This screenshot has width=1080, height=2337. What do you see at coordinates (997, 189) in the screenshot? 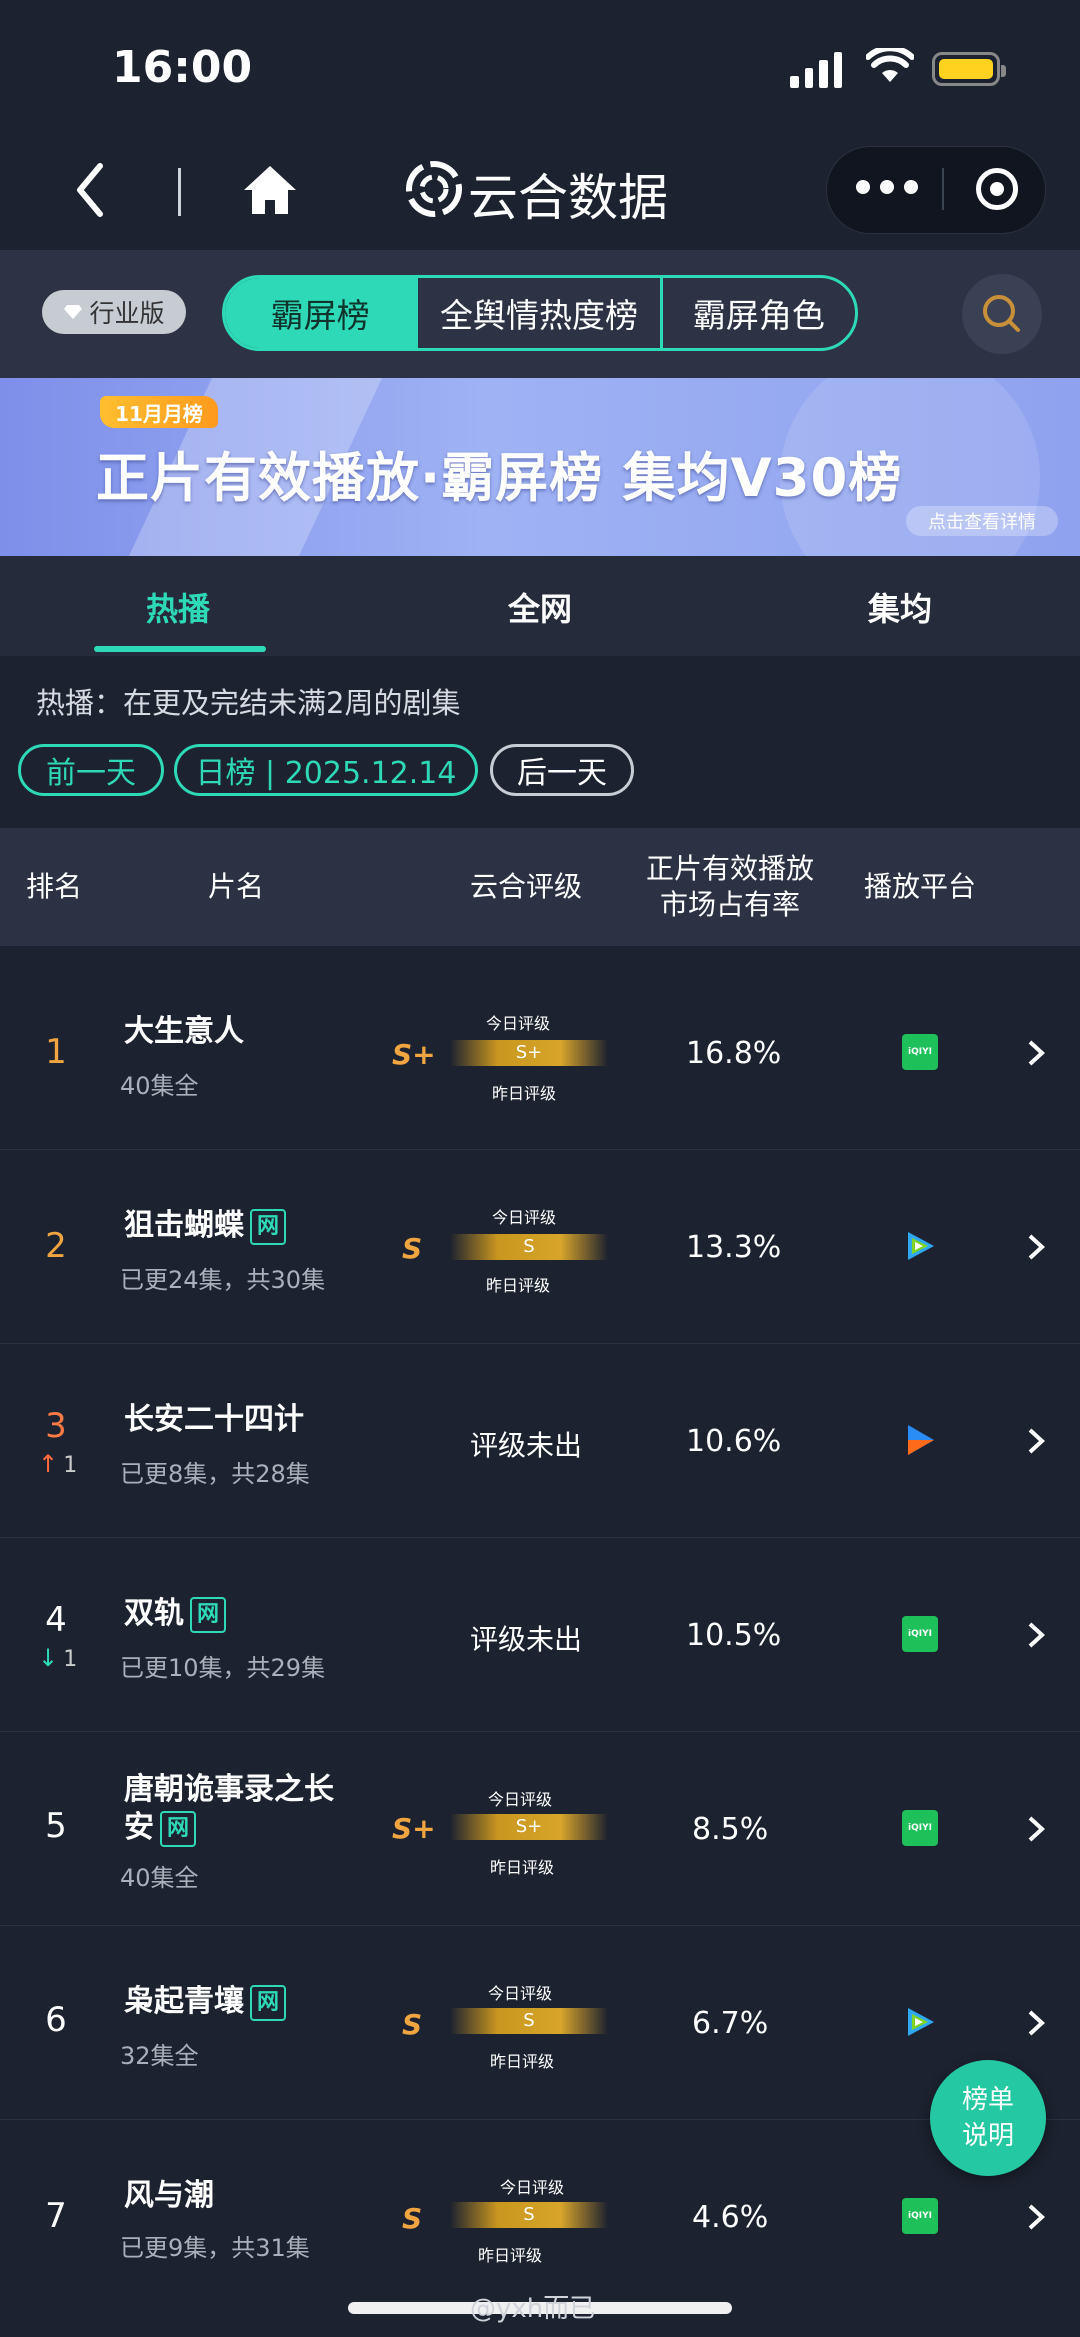
I see `close-miniprogram-icon` at bounding box center [997, 189].